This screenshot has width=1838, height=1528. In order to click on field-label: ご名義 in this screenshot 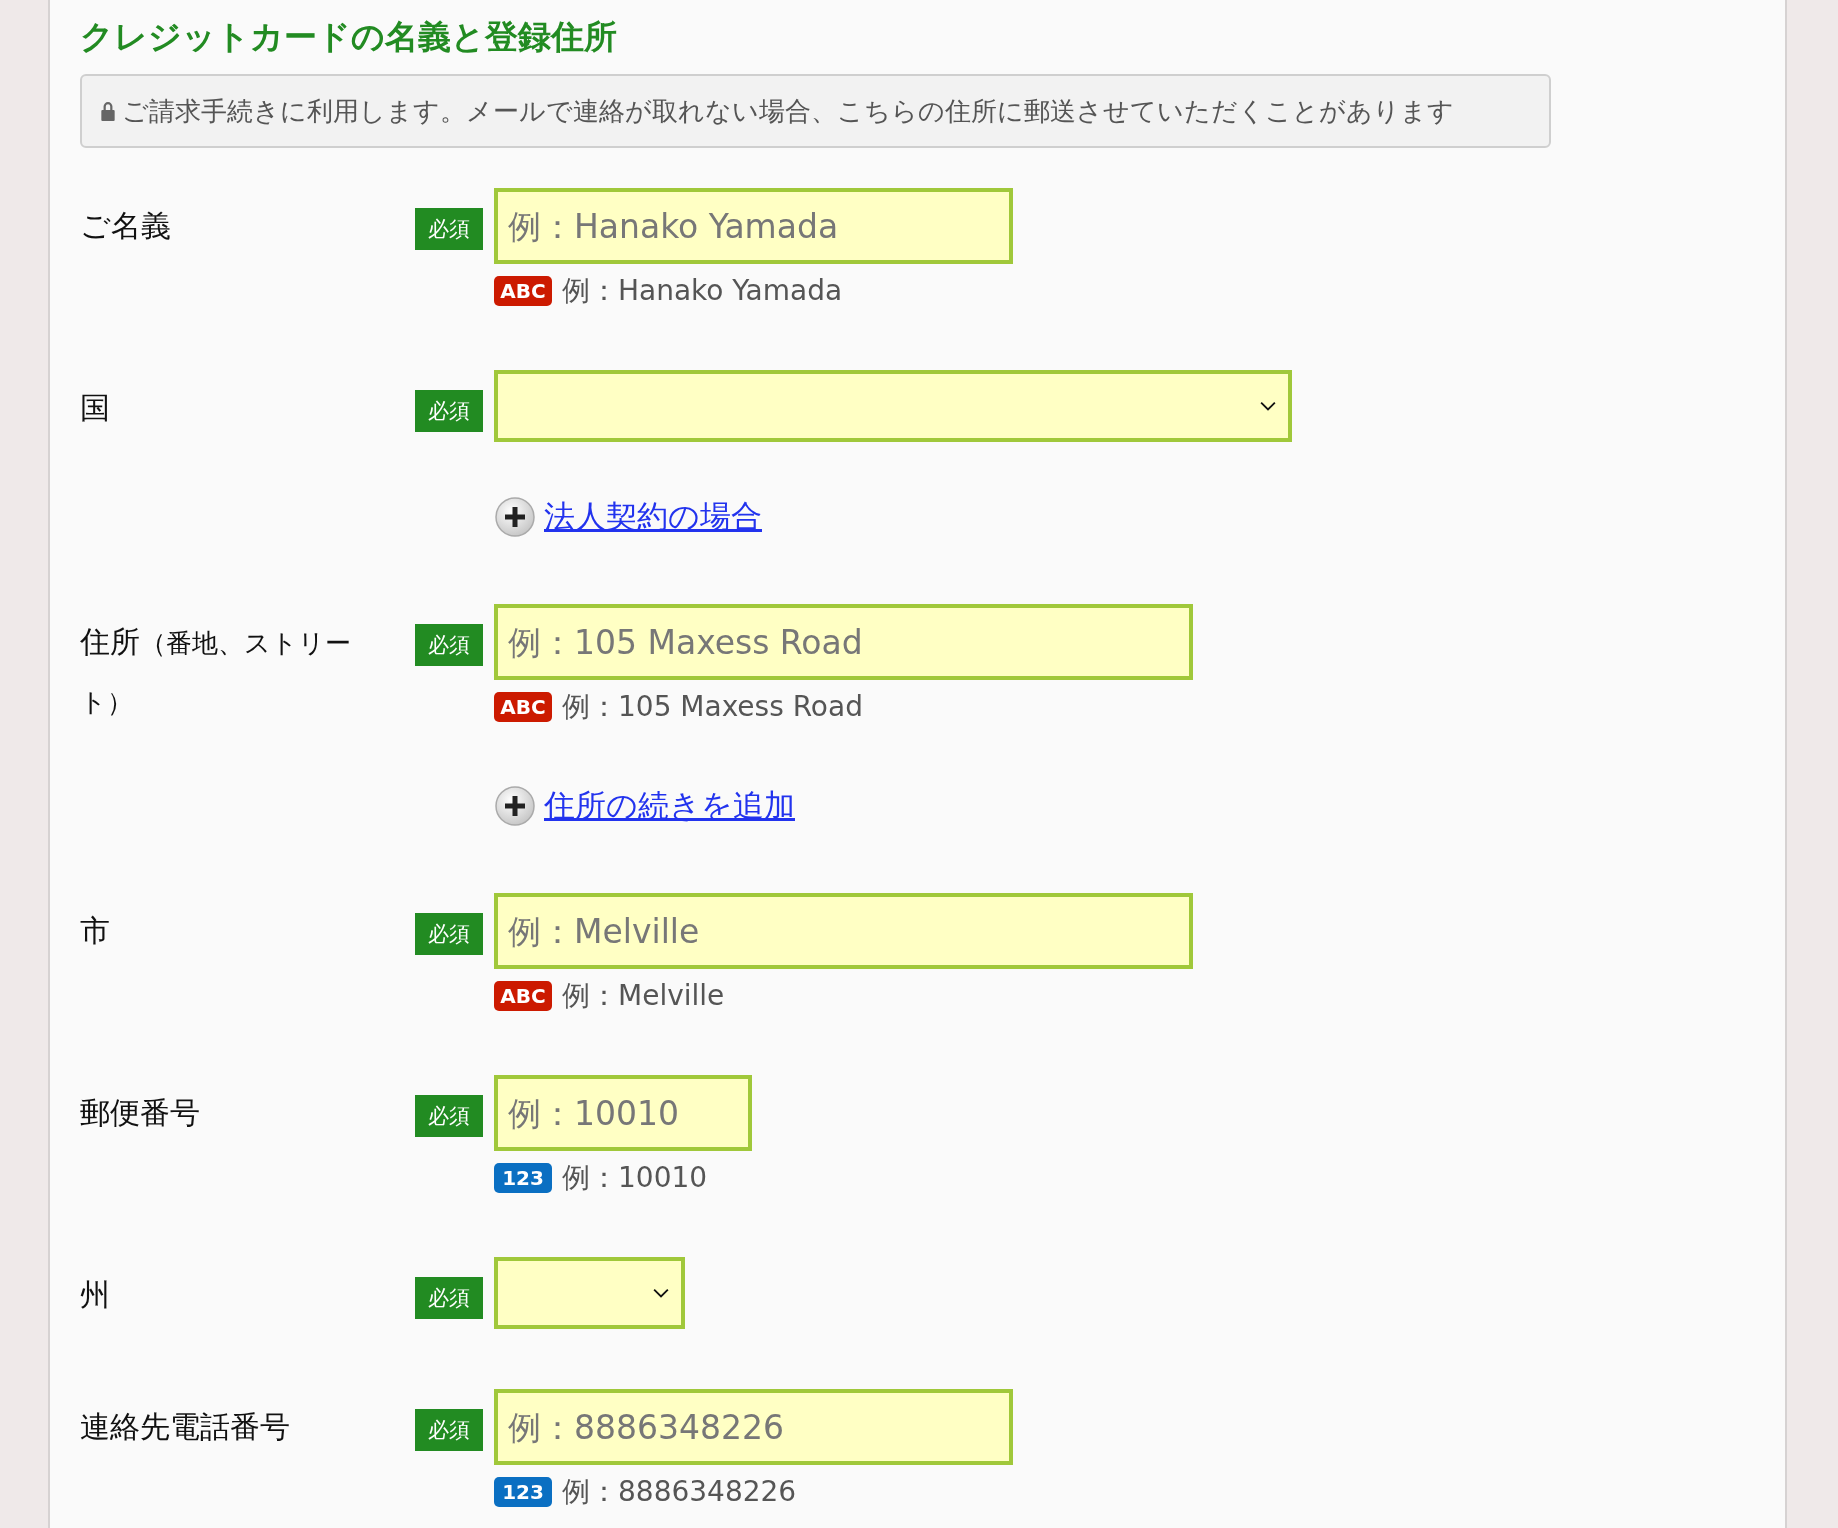, I will do `click(126, 226)`.